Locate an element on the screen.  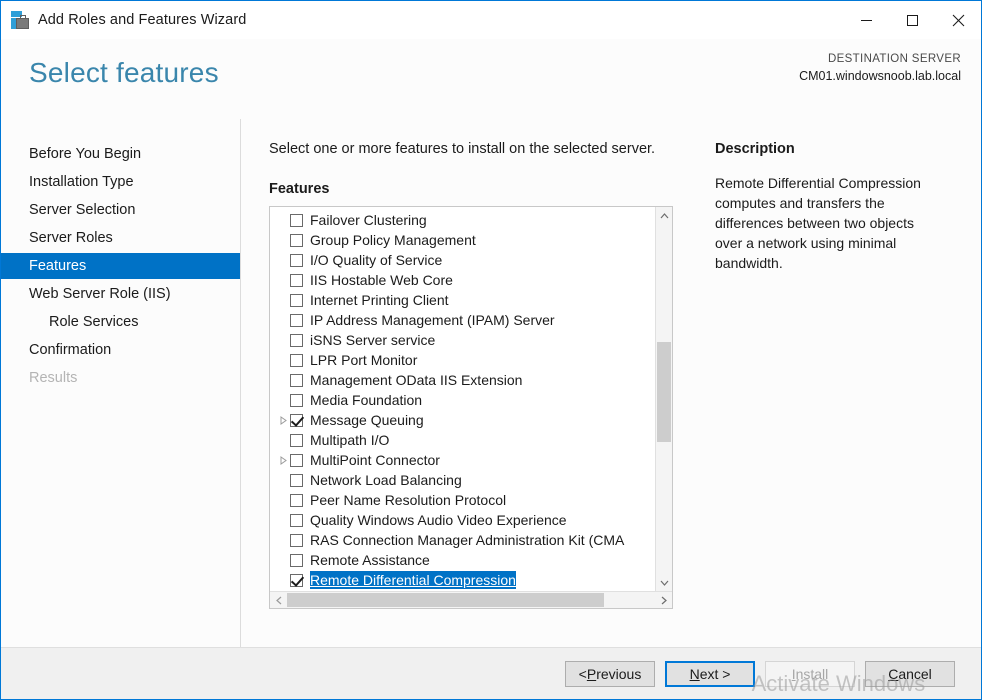
horizontal-scroll-track is located at coordinates (471, 600).